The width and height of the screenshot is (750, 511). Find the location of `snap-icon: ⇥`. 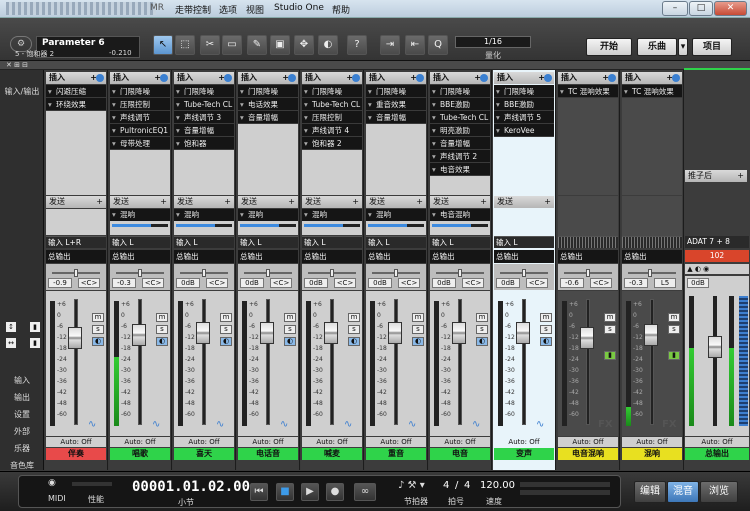

snap-icon: ⇥ is located at coordinates (390, 45).